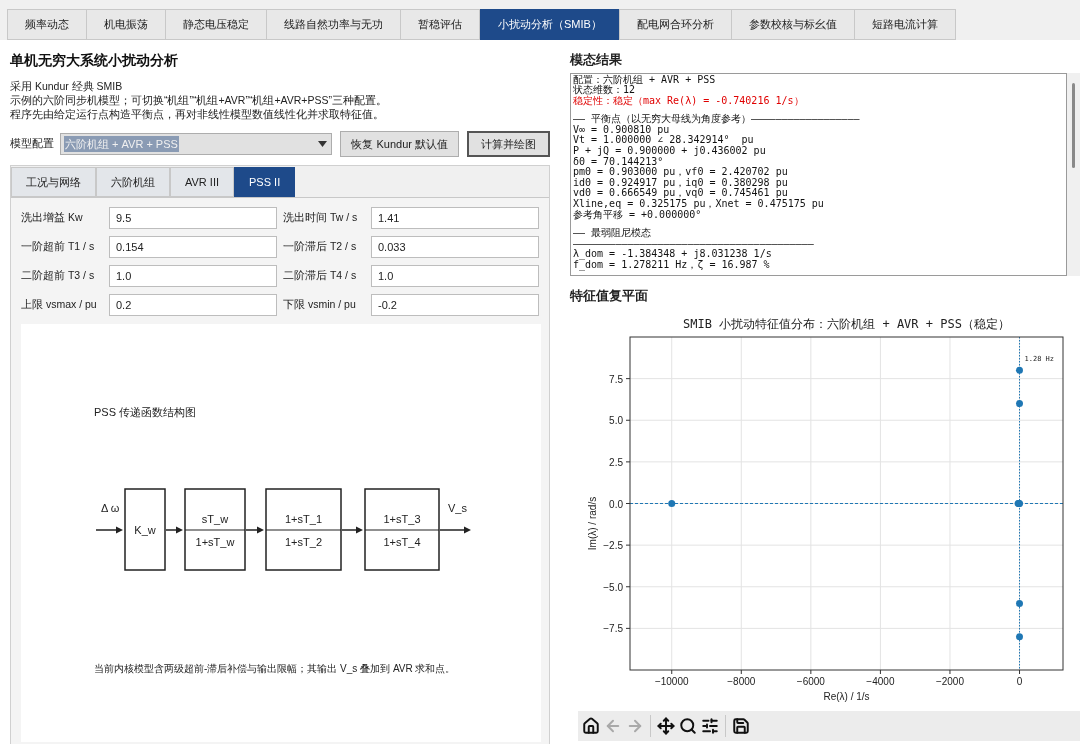 This screenshot has height=744, width=1080. Describe the element at coordinates (596, 60) in the screenshot. I see `section-title: 模态结果` at that location.